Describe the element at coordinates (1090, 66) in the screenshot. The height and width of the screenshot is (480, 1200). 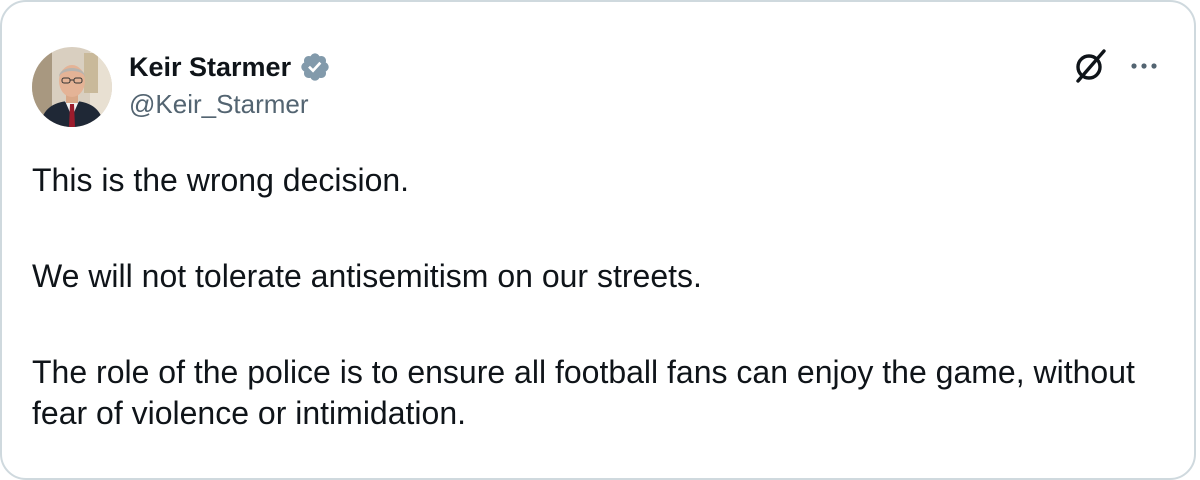
I see `grok-logo-icon` at that location.